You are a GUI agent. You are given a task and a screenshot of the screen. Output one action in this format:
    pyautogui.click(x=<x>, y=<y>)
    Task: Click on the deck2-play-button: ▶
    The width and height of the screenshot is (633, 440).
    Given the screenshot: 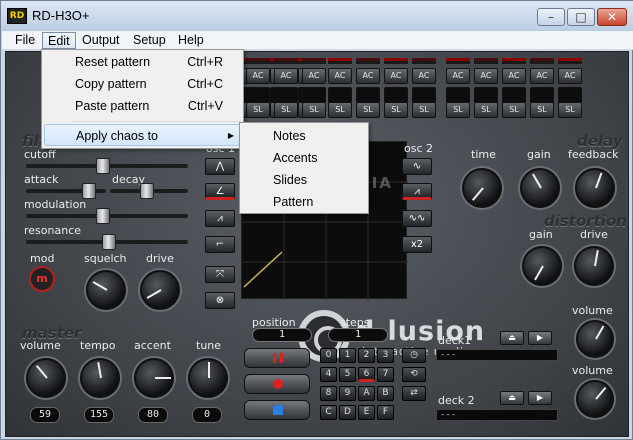 What is the action you would take?
    pyautogui.click(x=540, y=398)
    